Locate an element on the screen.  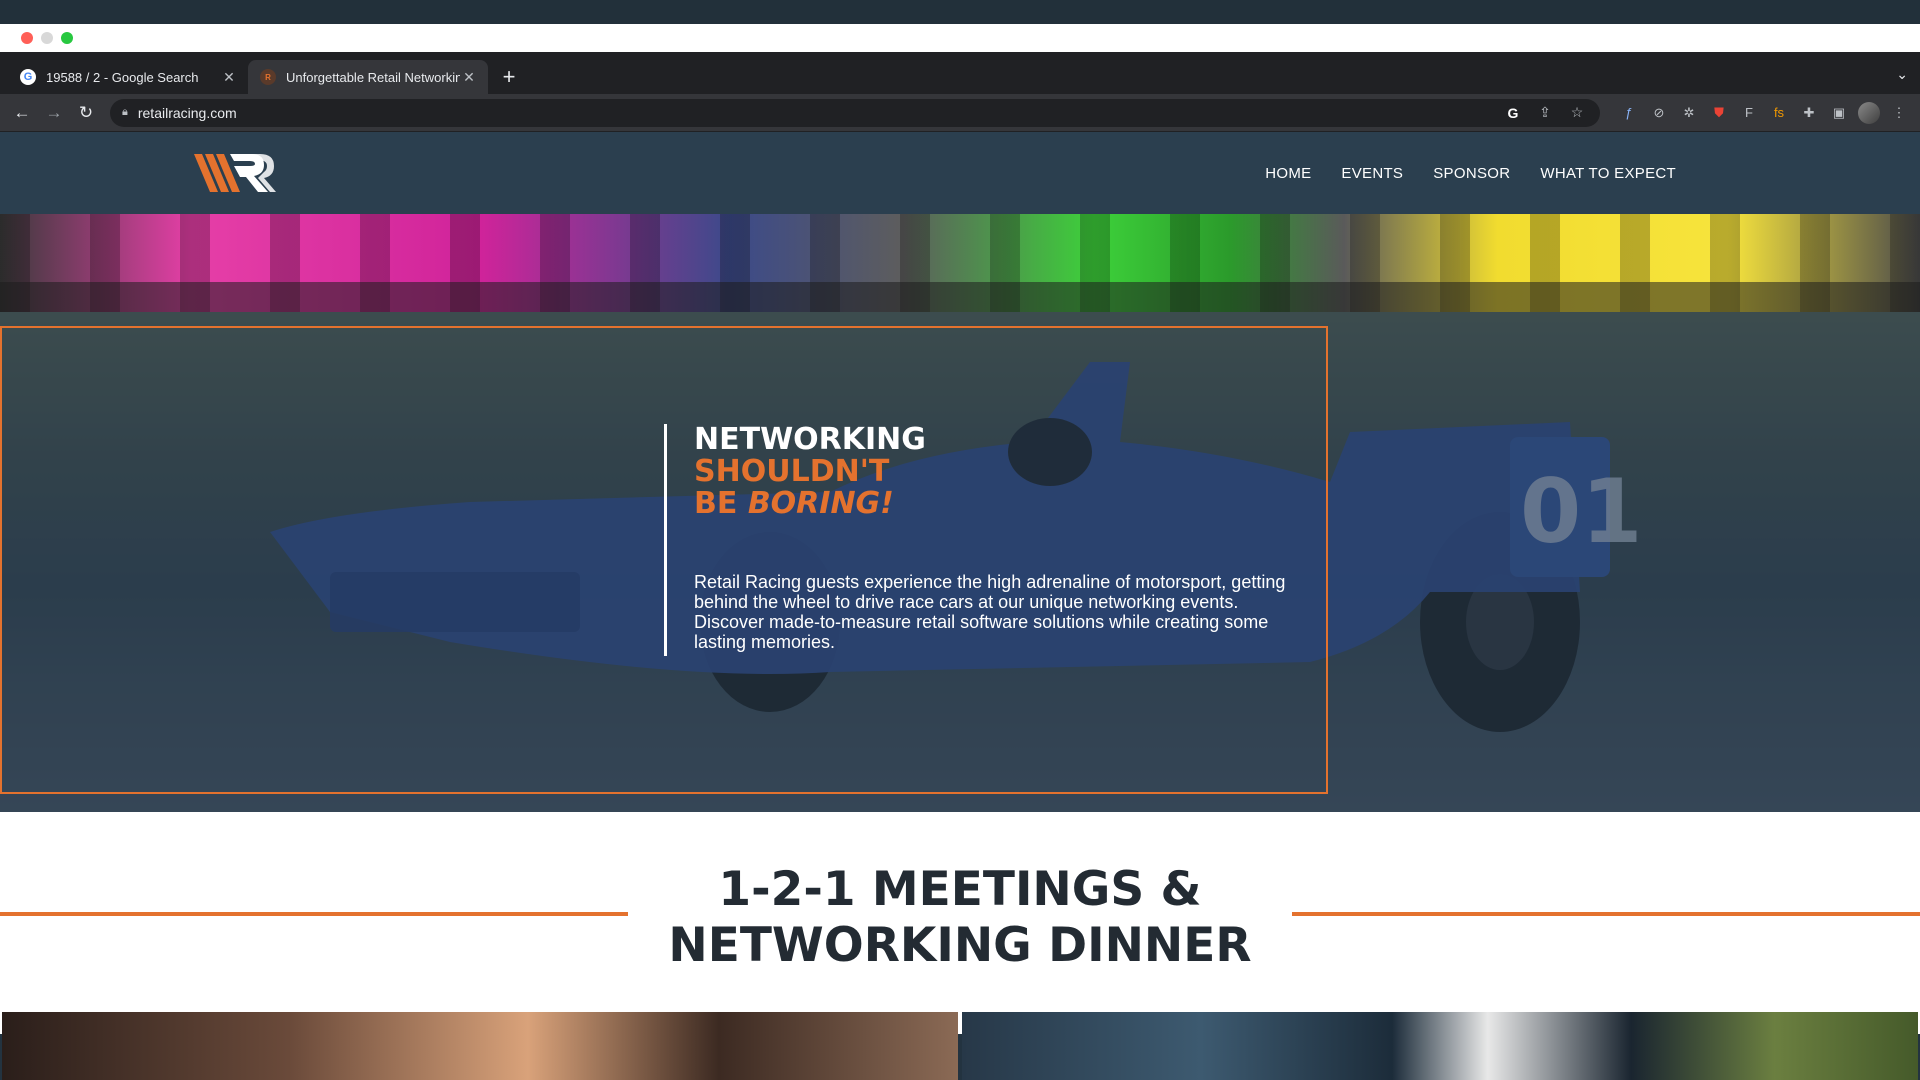
dinner-photo is located at coordinates (480, 1046).